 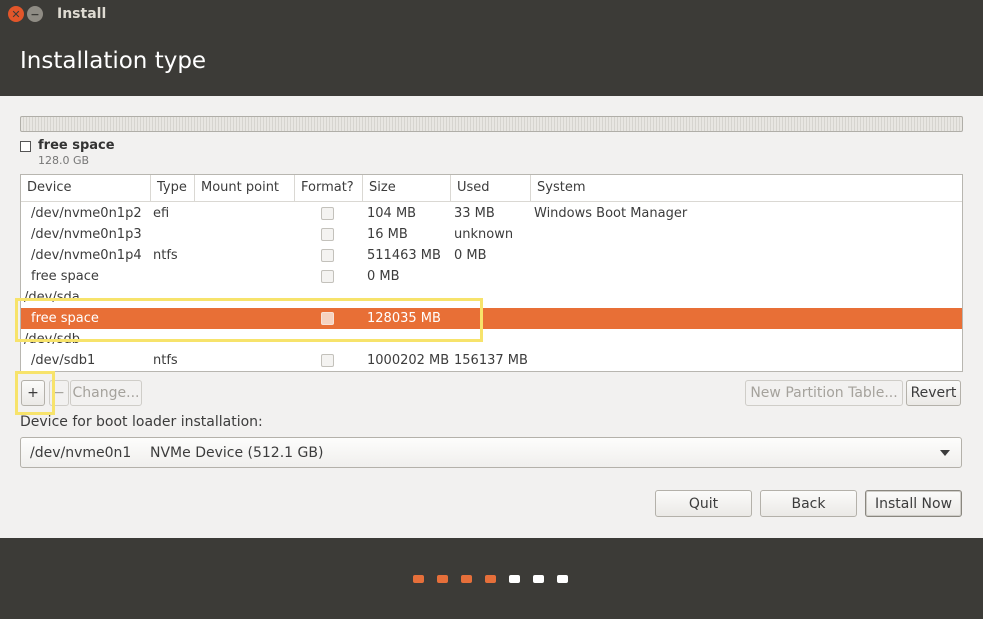 What do you see at coordinates (404, 255) in the screenshot?
I see `cell-size: 511463 MB` at bounding box center [404, 255].